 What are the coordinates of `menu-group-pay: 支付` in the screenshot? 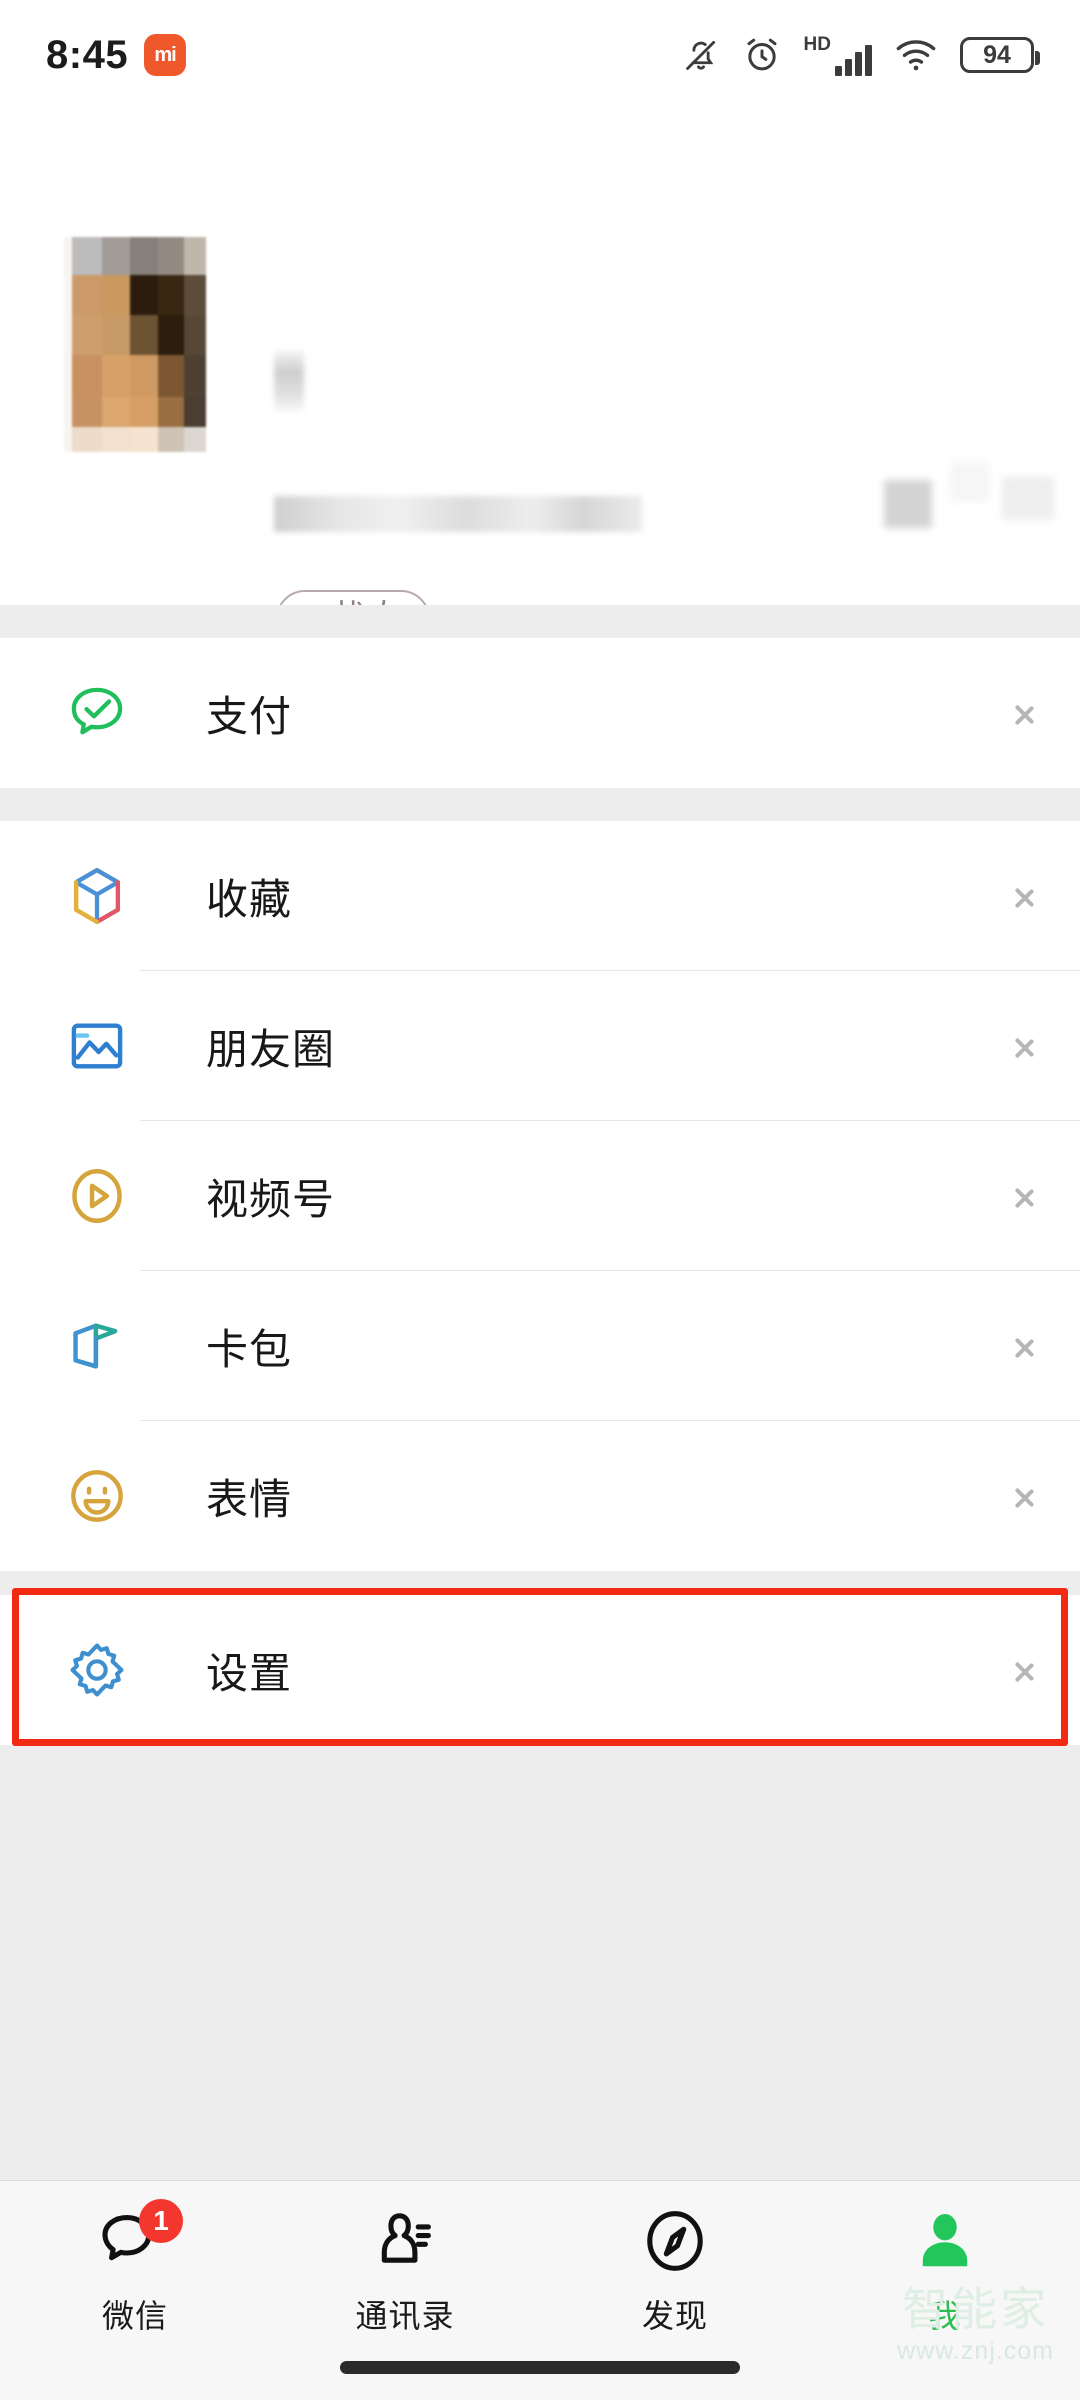 It's located at (540, 713).